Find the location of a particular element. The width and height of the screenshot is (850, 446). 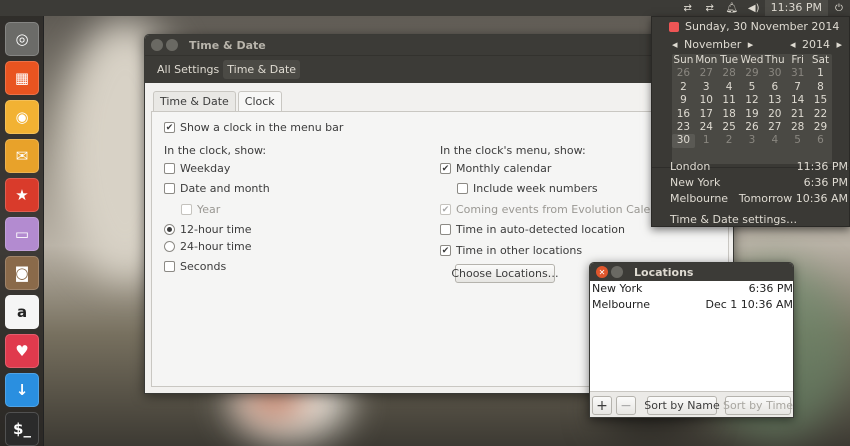

12-hour-option: 12-hour time is located at coordinates (208, 229).